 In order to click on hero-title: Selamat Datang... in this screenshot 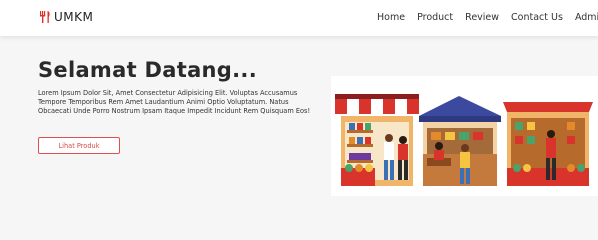, I will do `click(147, 70)`.